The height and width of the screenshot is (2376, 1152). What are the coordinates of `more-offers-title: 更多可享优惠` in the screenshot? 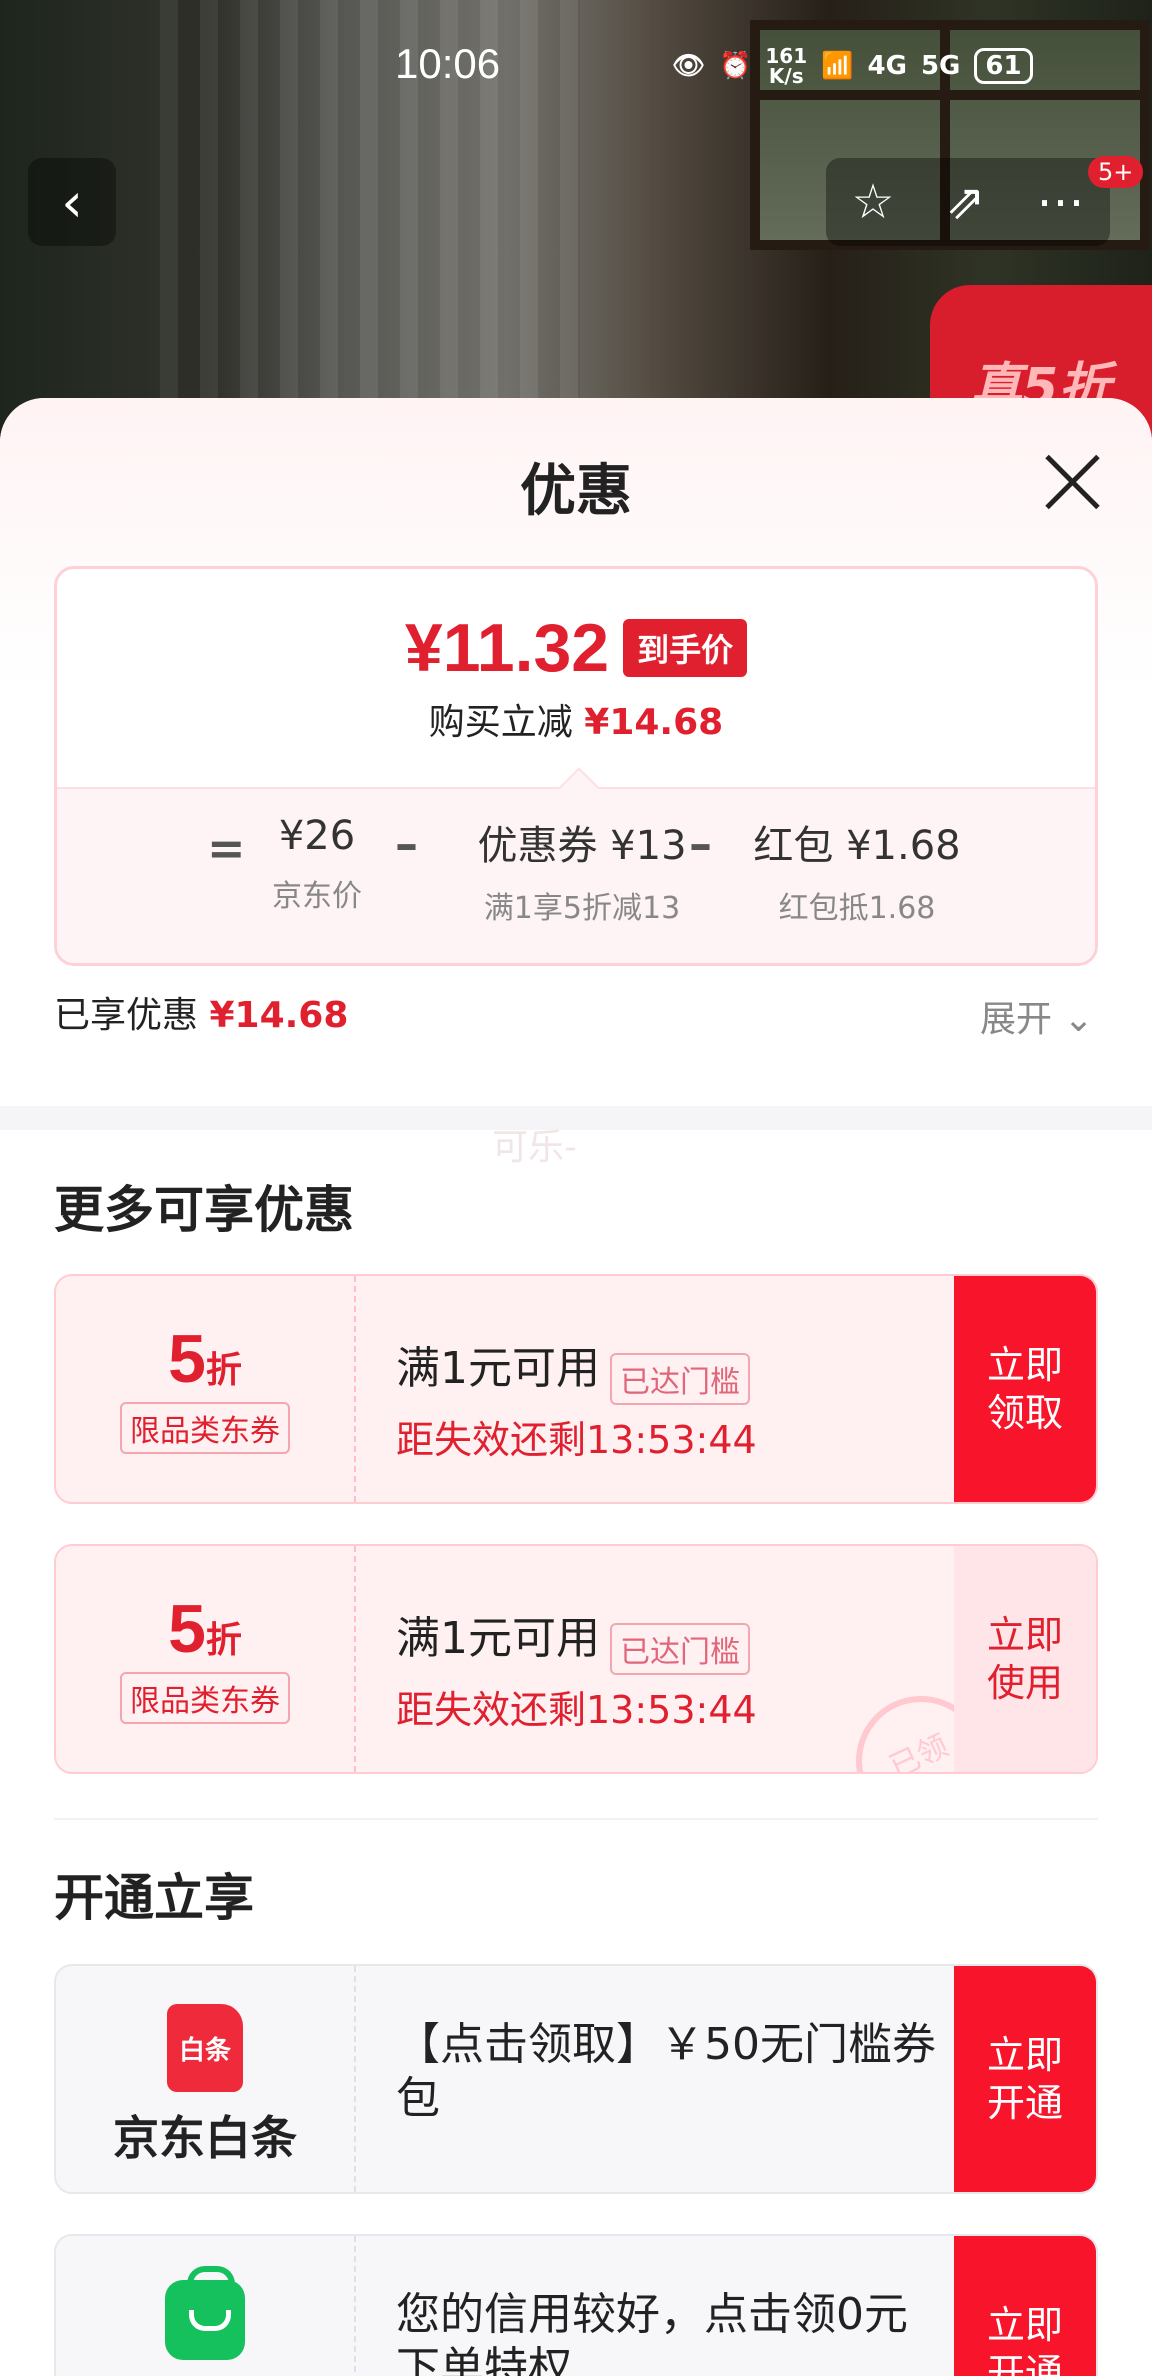 It's located at (204, 1210).